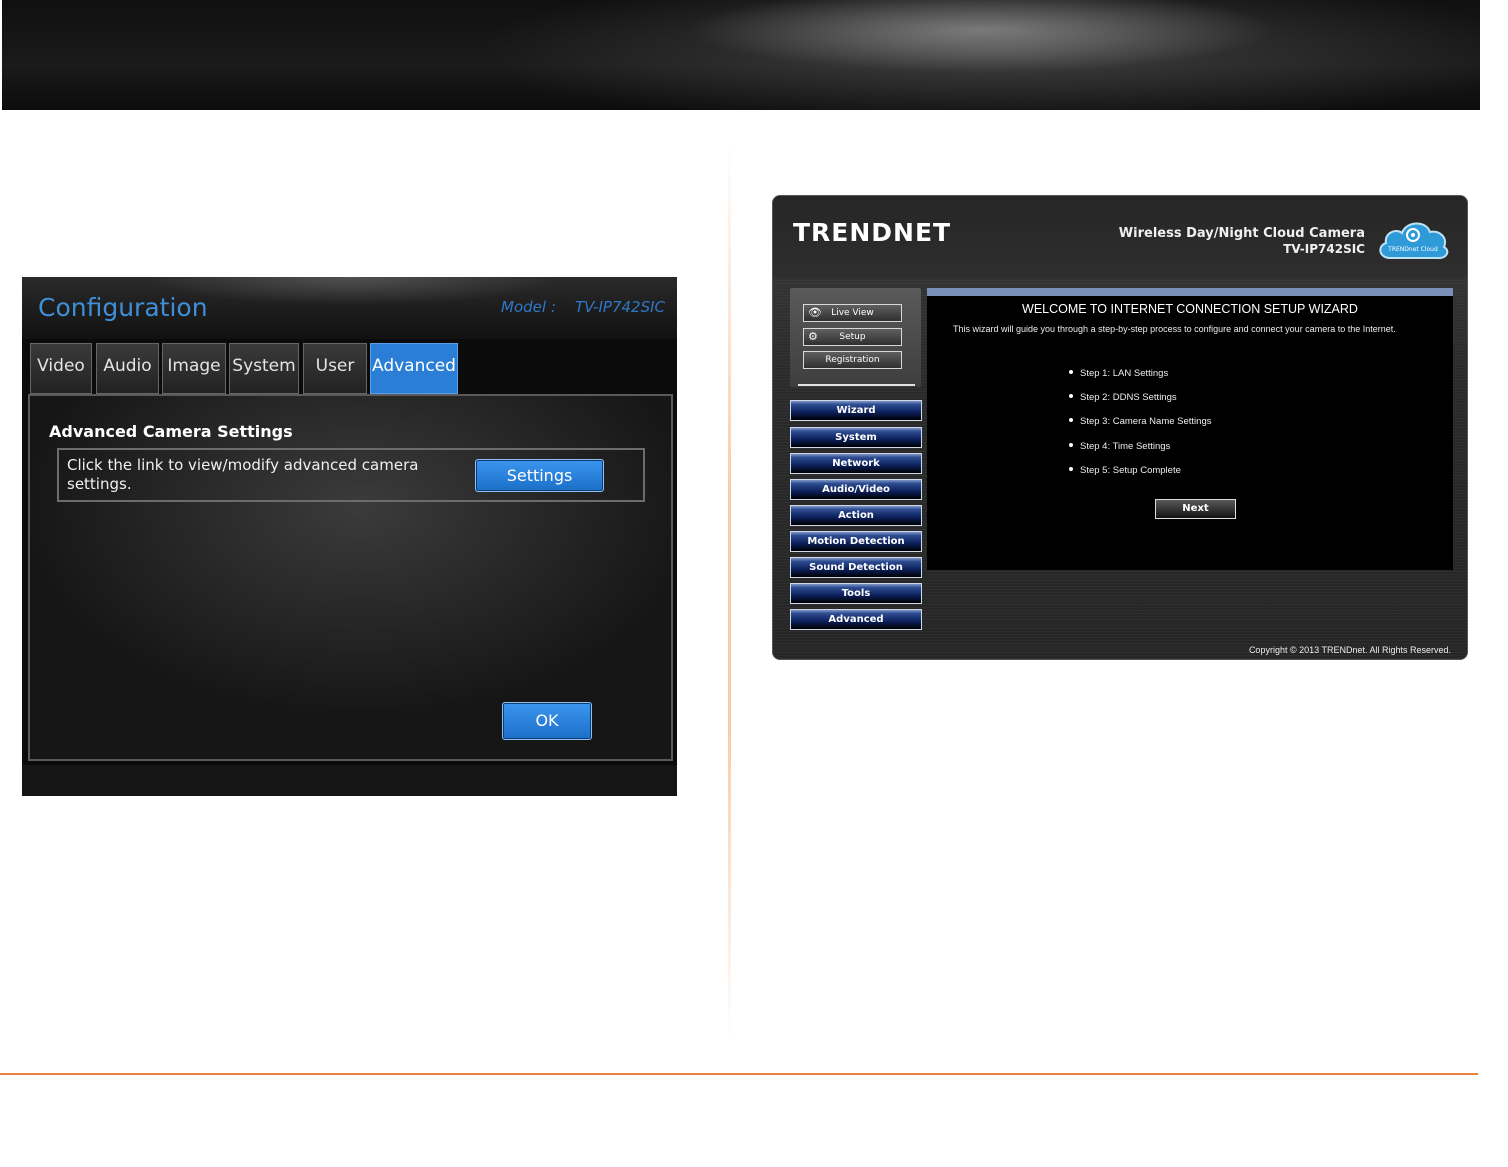  I want to click on nav-system: System, so click(856, 437).